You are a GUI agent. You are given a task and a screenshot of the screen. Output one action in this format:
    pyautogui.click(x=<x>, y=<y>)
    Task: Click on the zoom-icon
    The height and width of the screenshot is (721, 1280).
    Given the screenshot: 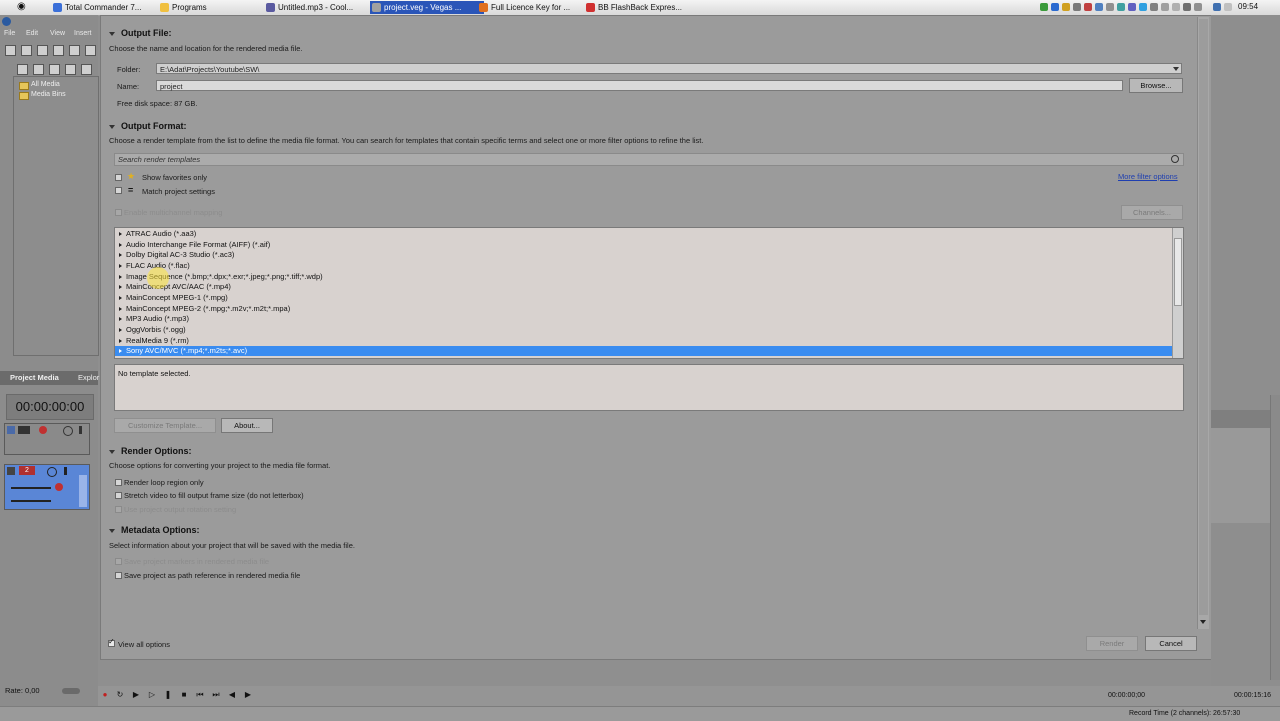 What is the action you would take?
    pyautogui.click(x=86, y=69)
    